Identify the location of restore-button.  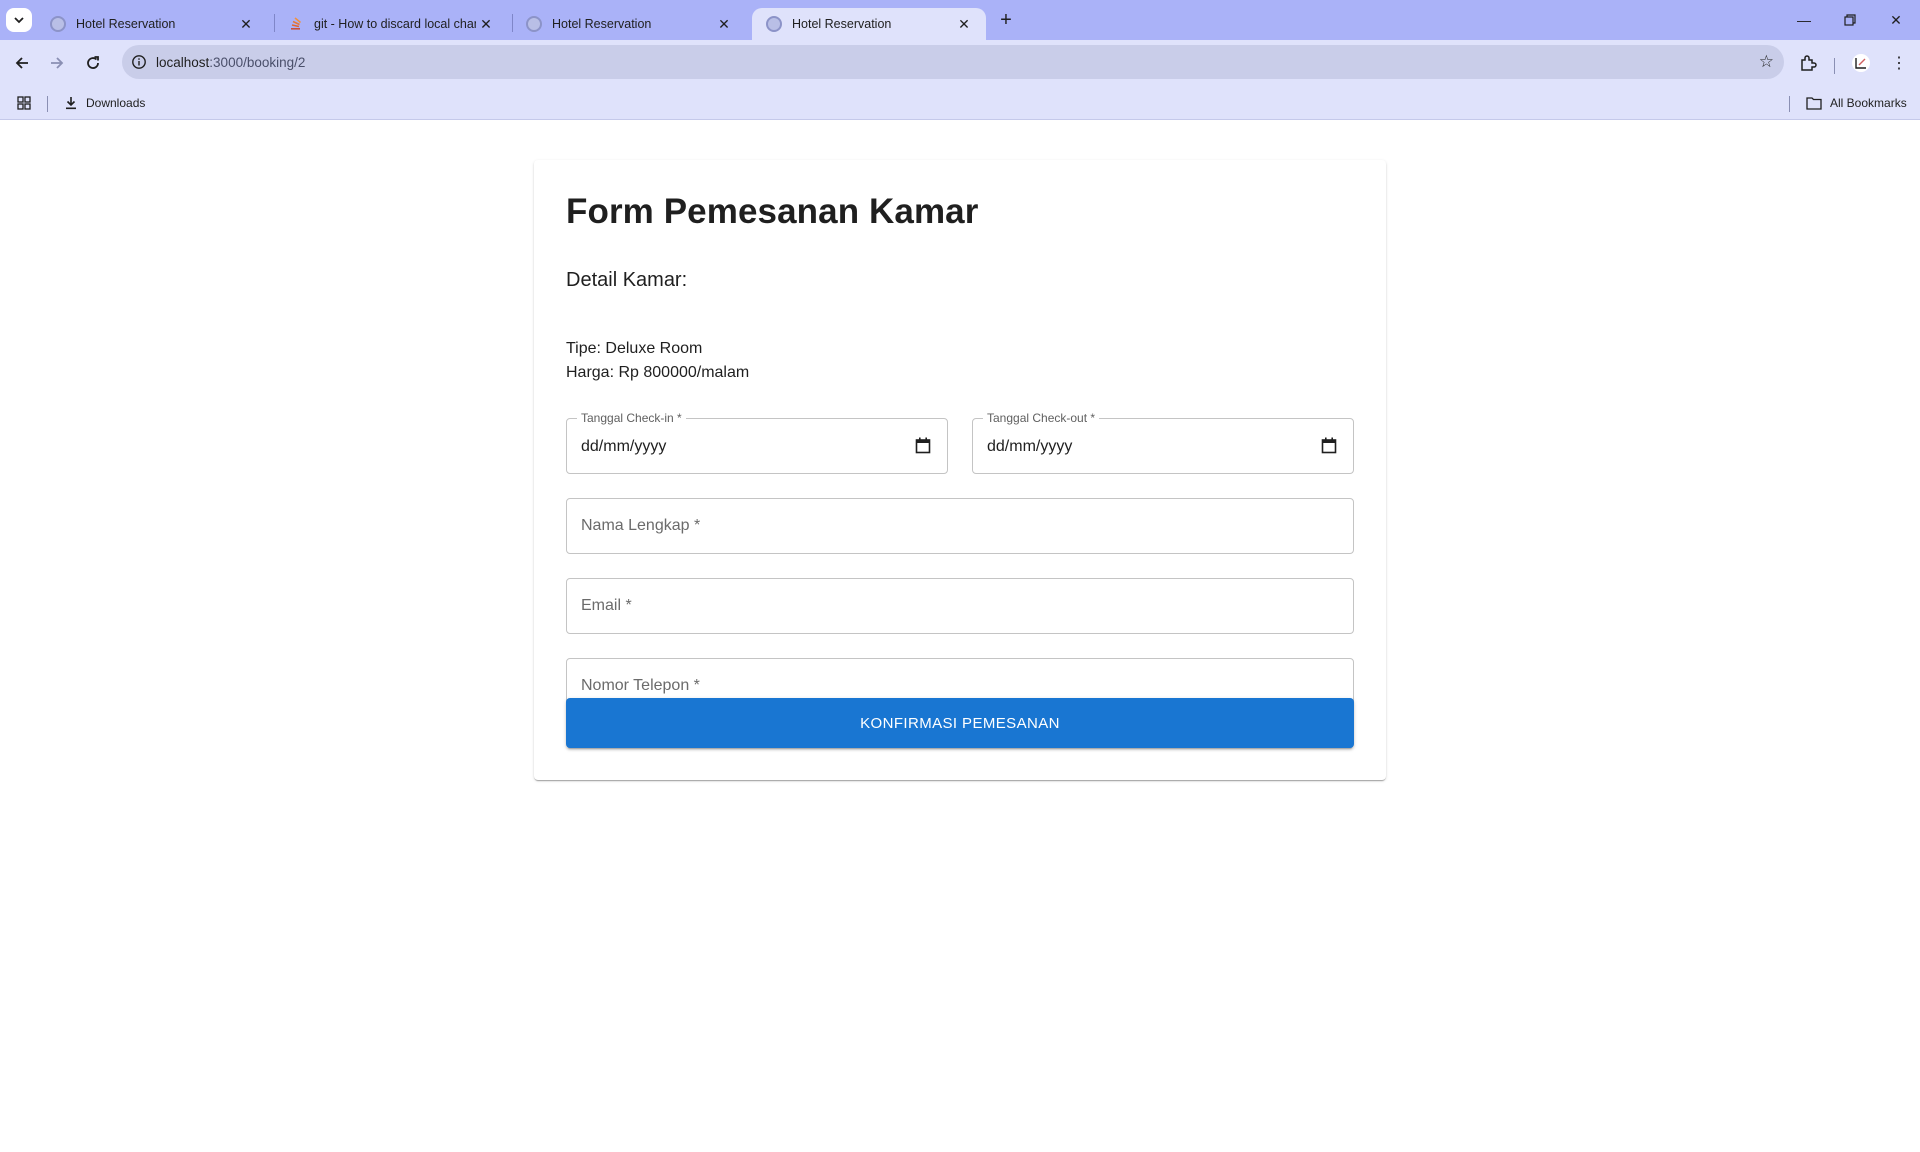
(1850, 20).